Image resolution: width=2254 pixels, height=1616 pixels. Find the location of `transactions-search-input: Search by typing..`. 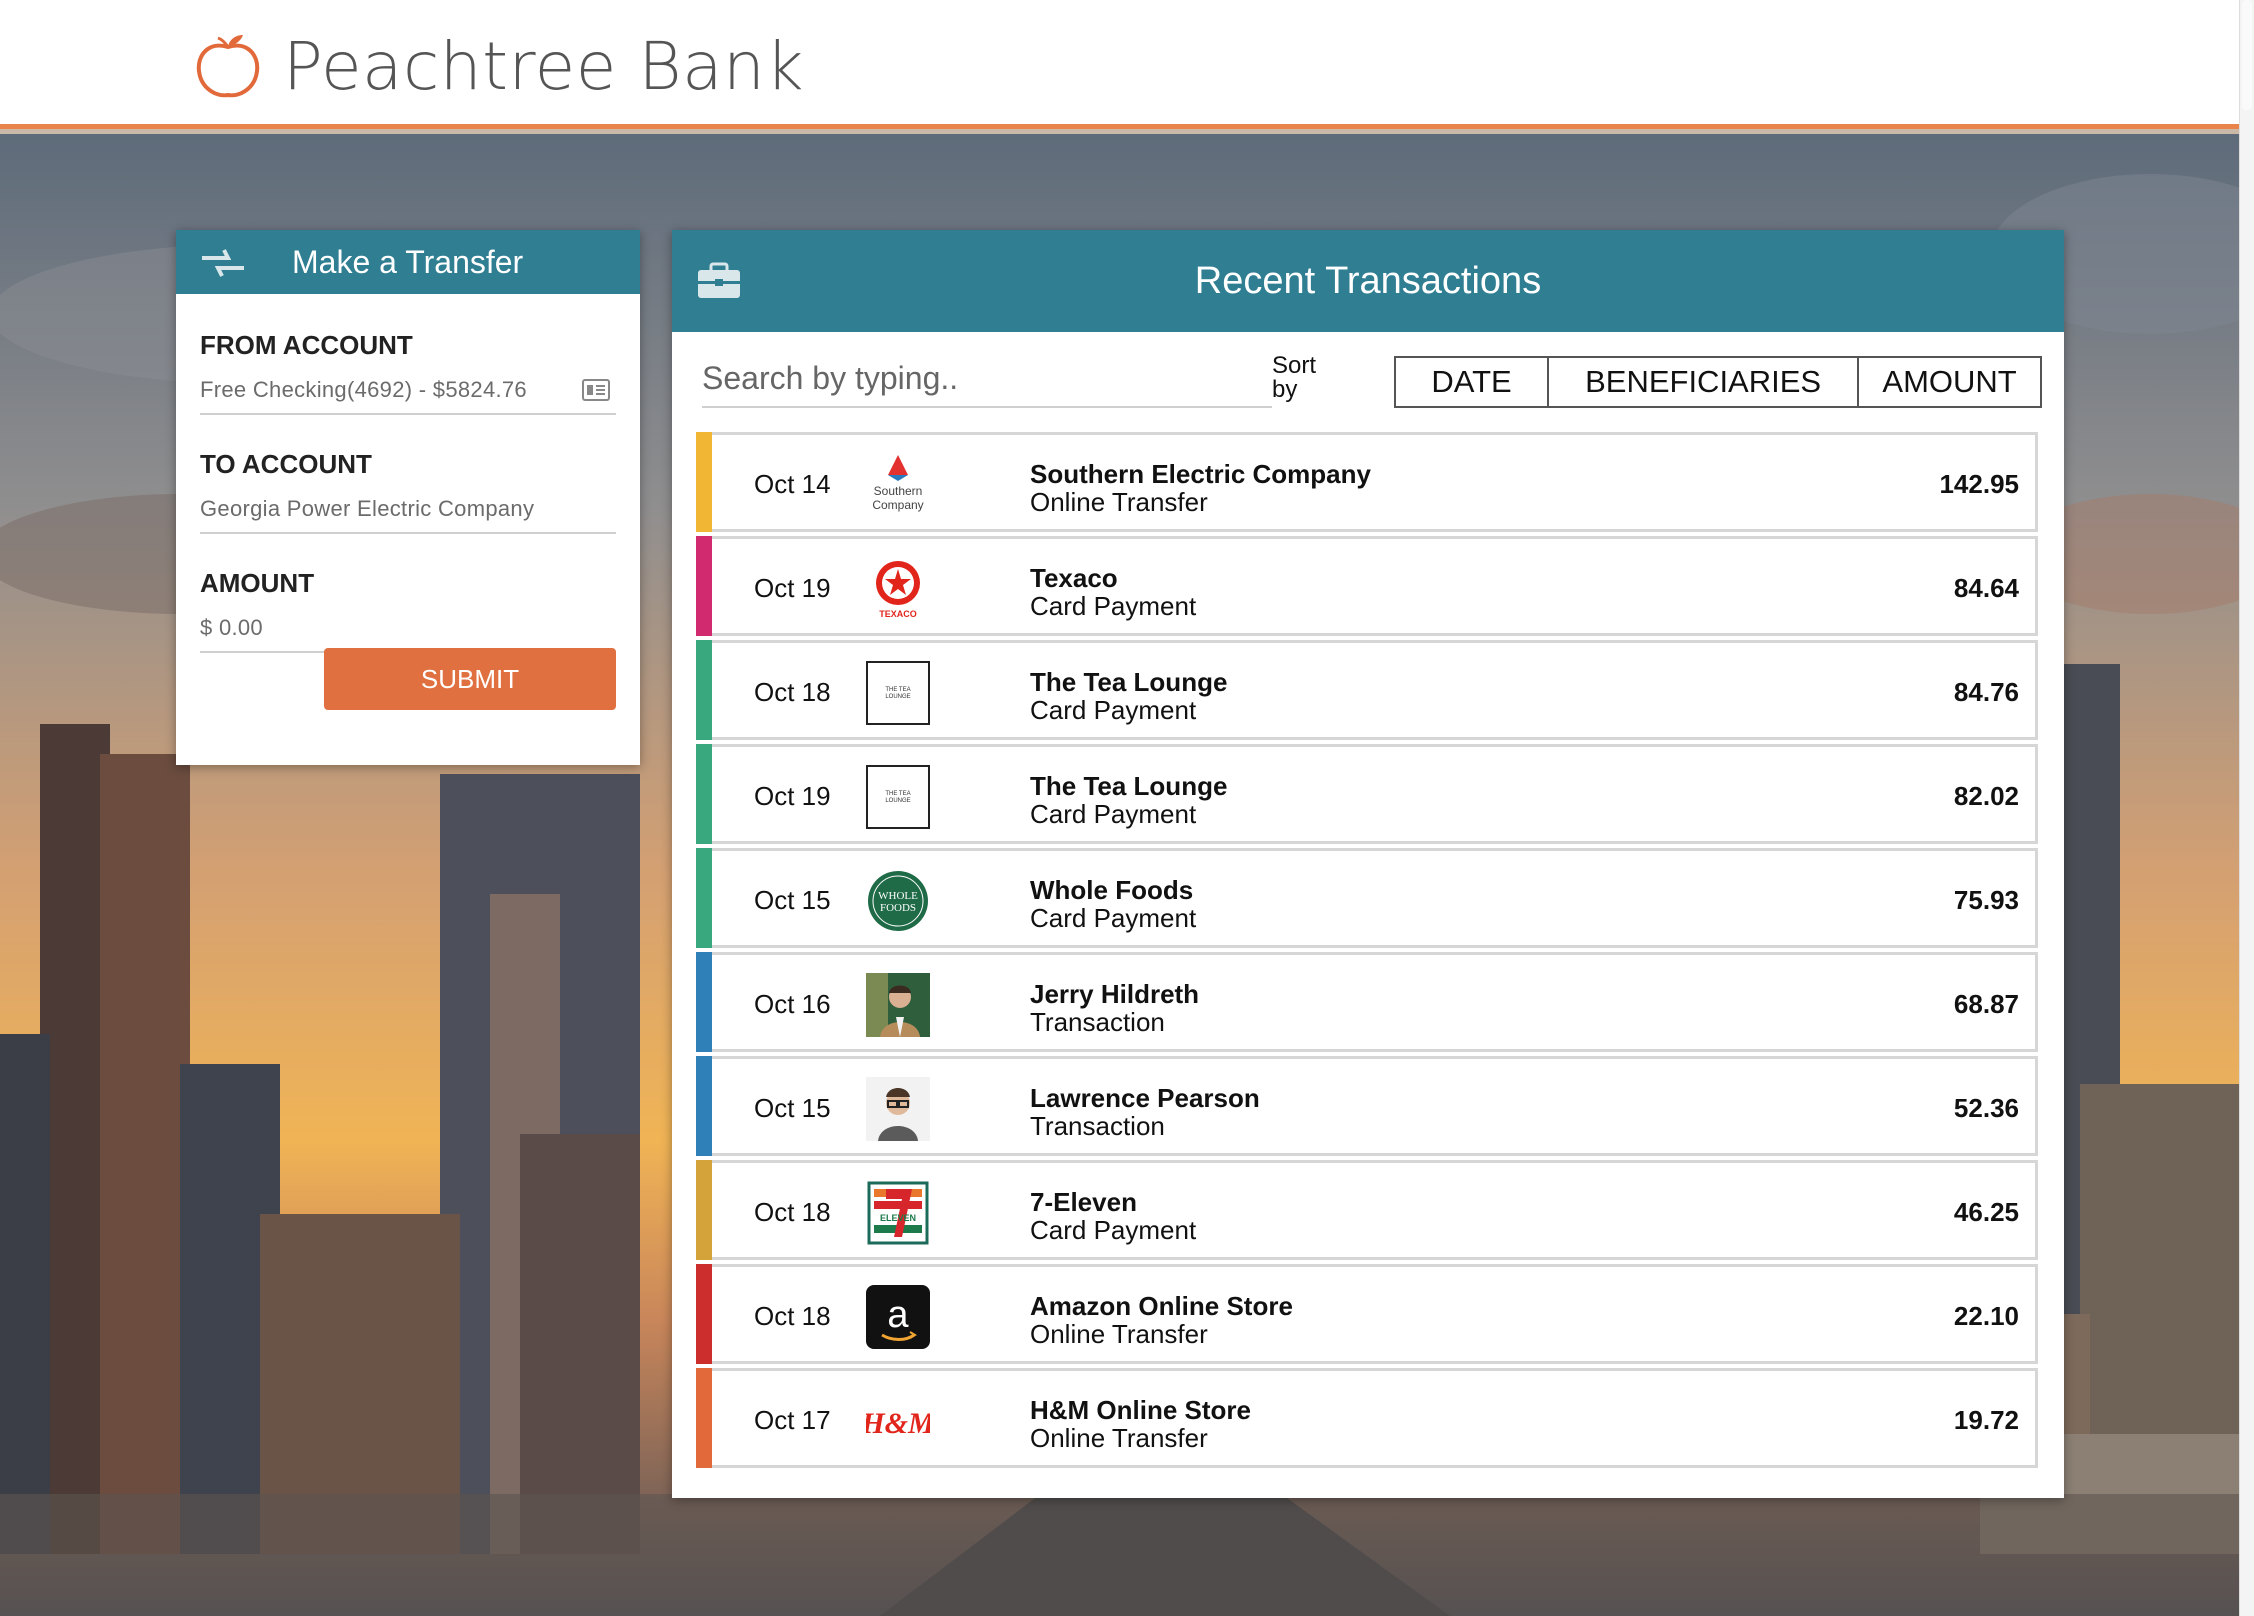

transactions-search-input: Search by typing.. is located at coordinates (987, 384).